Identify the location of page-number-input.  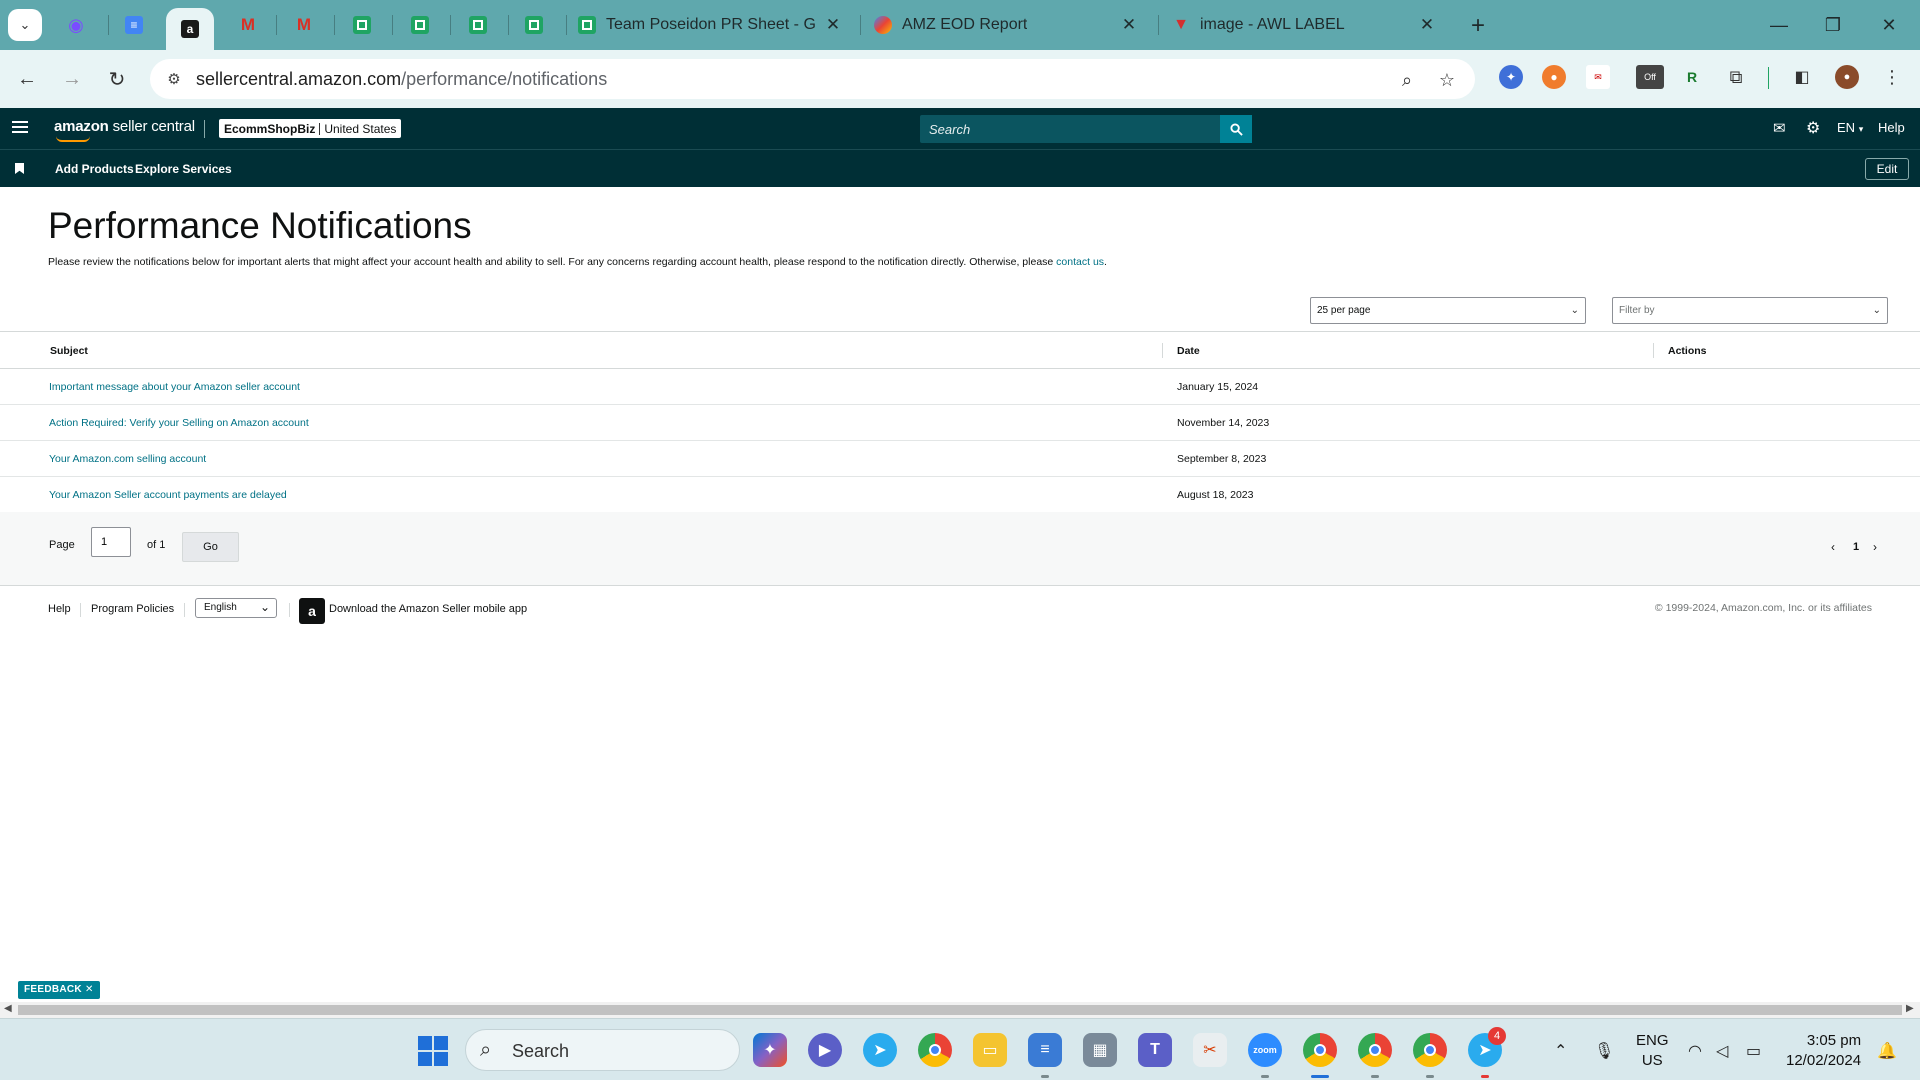
(111, 542).